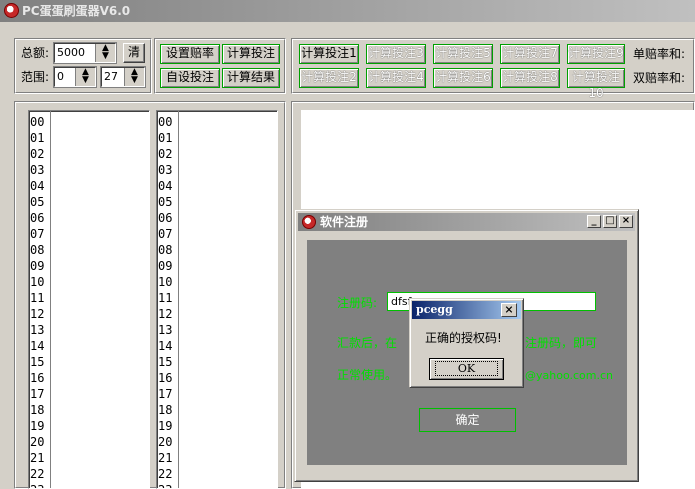  I want to click on calc-bet-2-button: 计算投注2, so click(329, 78).